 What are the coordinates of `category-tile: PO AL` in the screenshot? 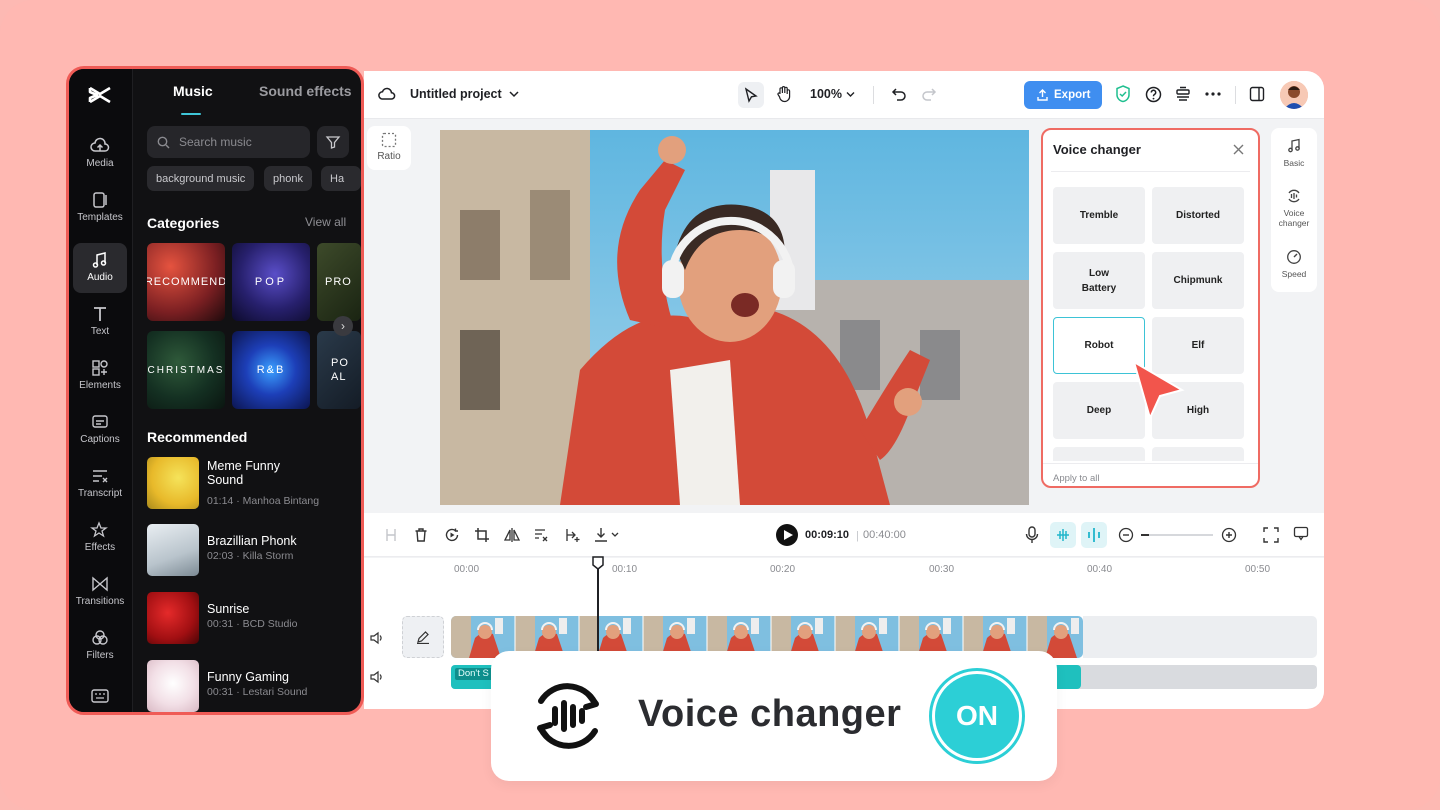 It's located at (339, 370).